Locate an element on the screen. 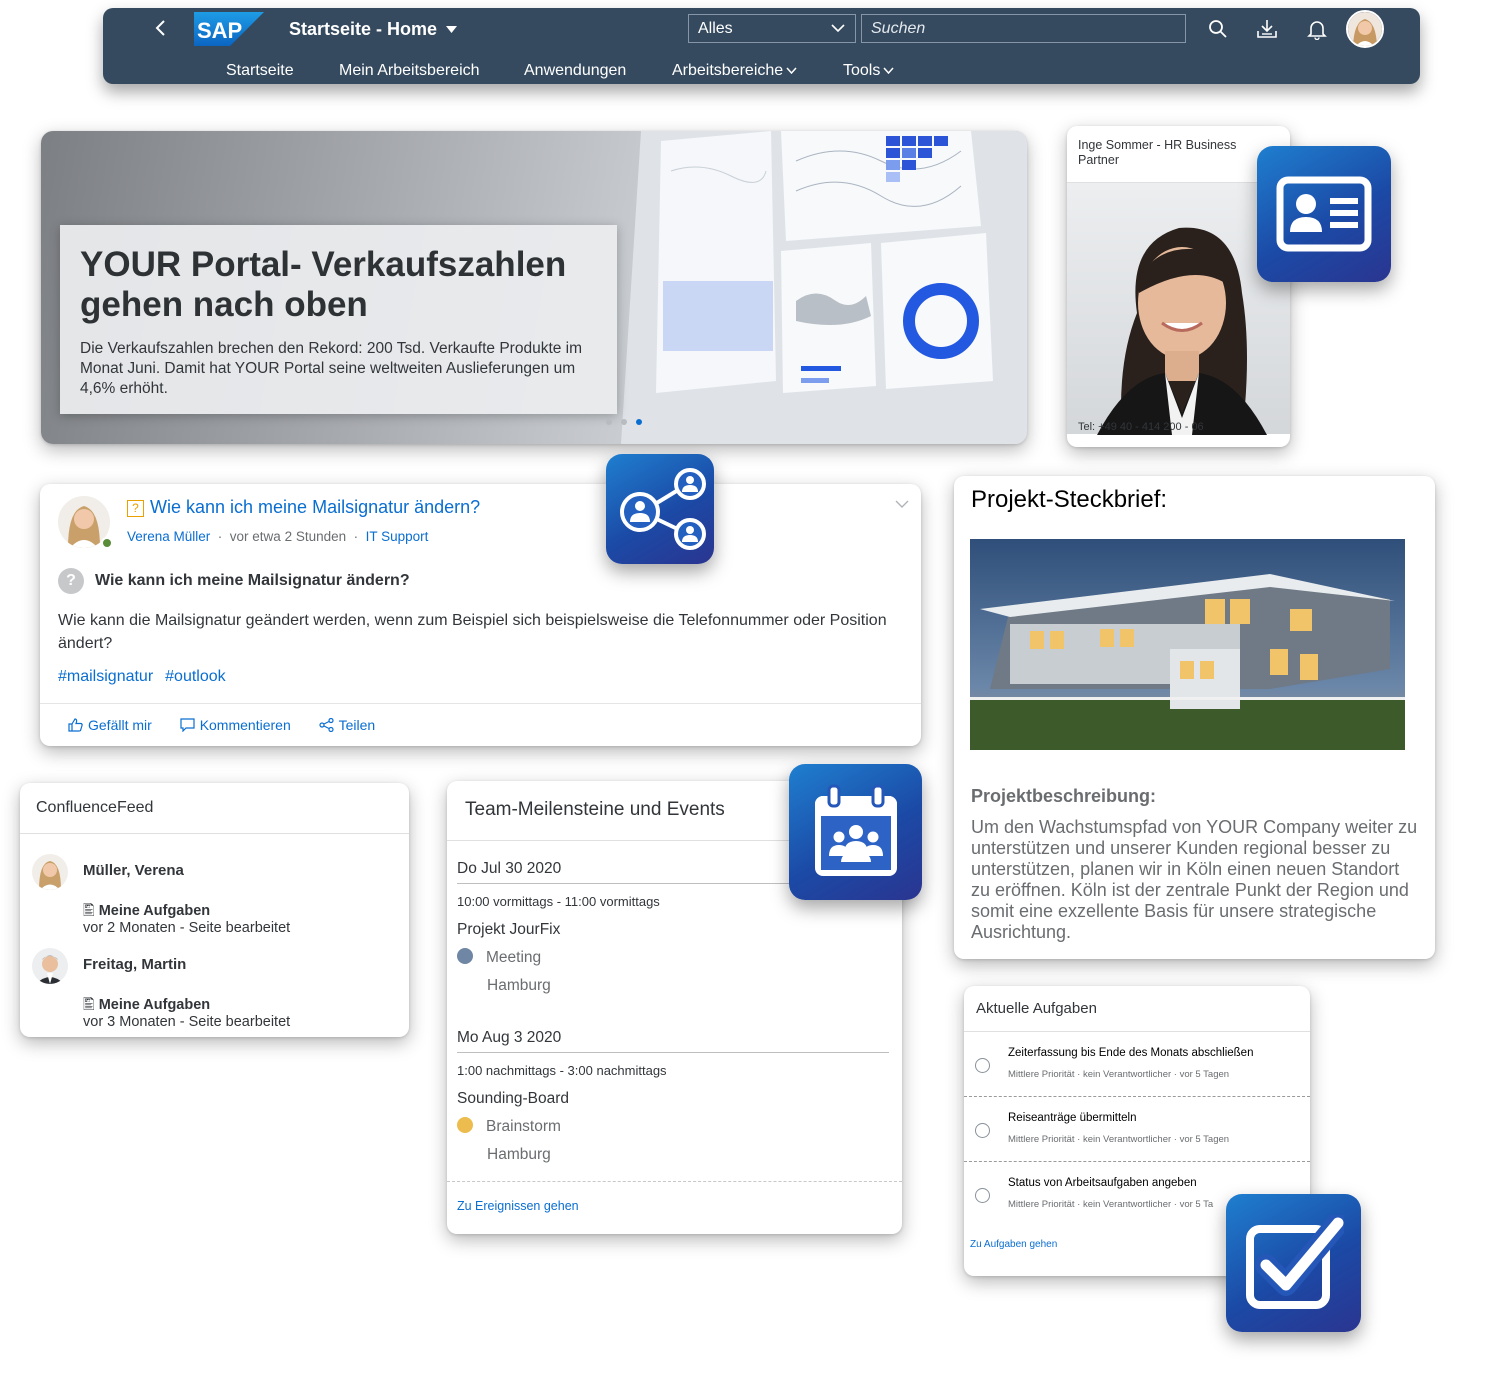  post-time: vor etwa 2 Stunden is located at coordinates (288, 536).